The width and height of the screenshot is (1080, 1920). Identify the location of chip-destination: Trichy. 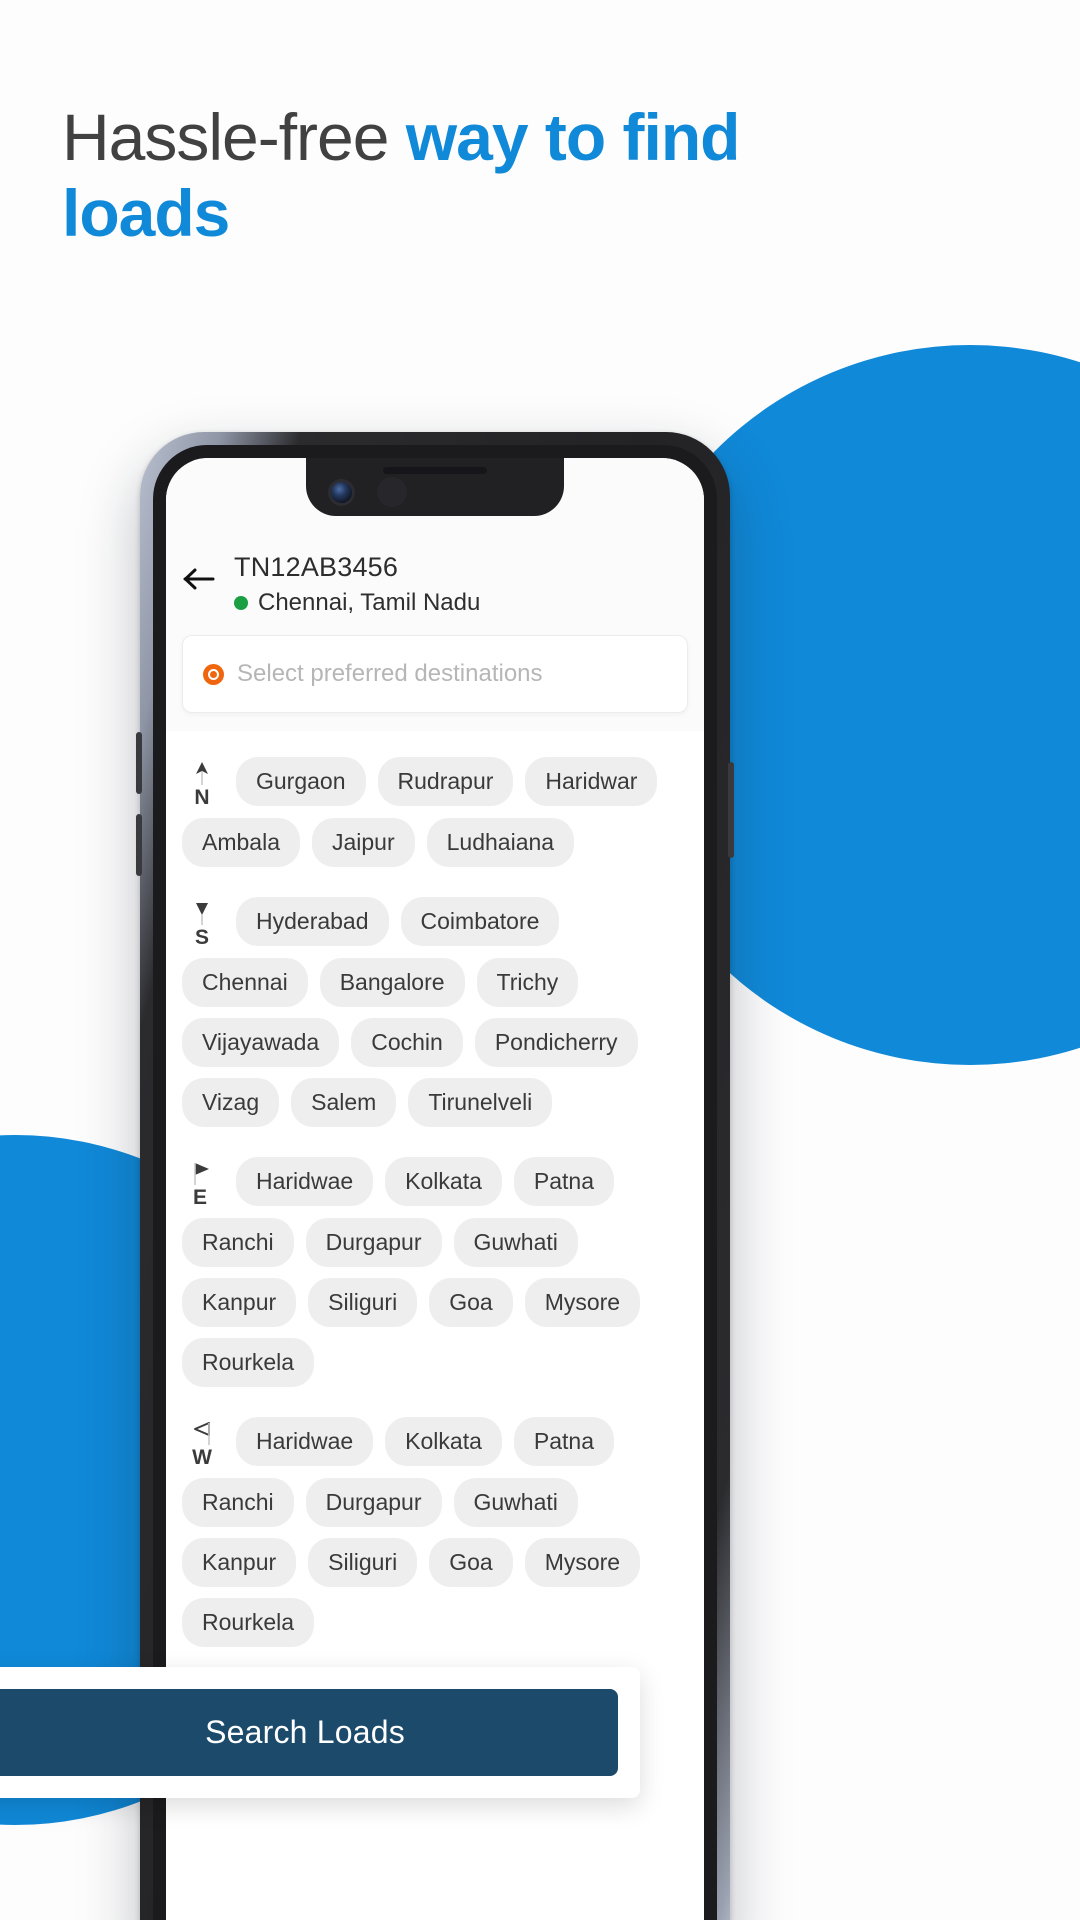
(527, 983).